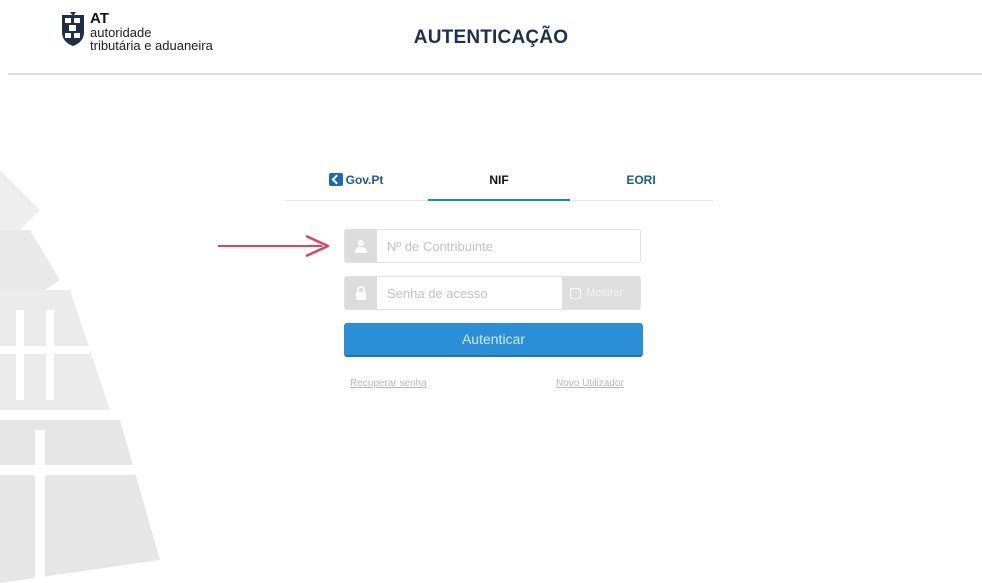  Describe the element at coordinates (590, 383) in the screenshot. I see `new-user-link: Novo Utilizador` at that location.